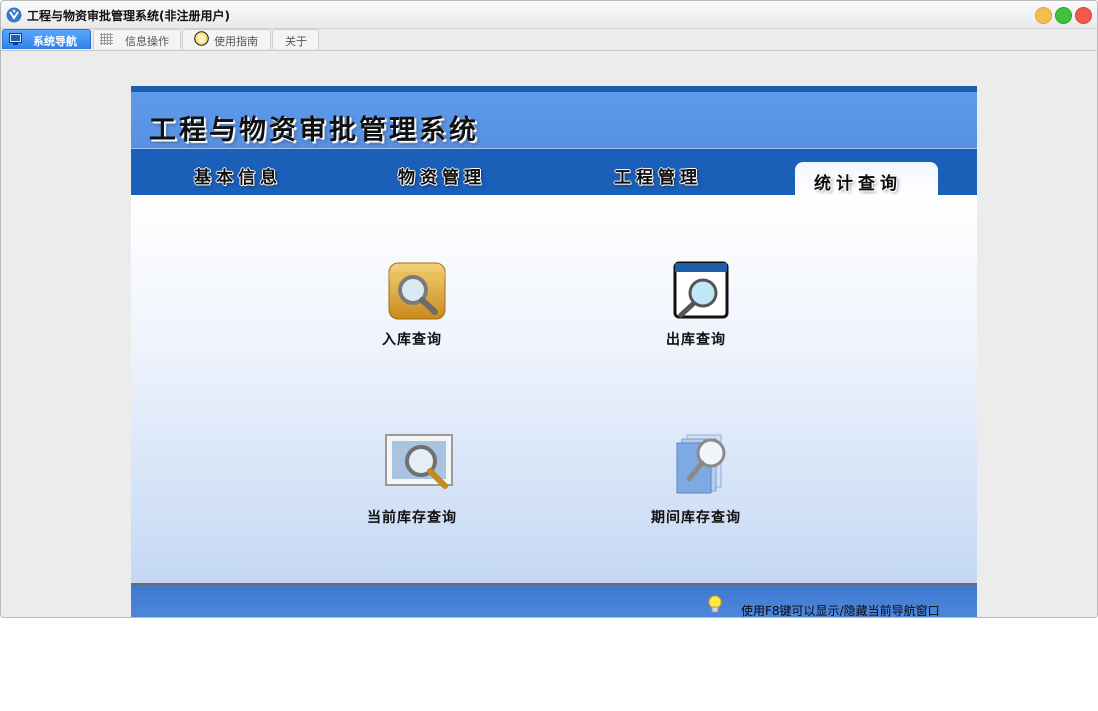 Image resolution: width=1098 pixels, height=711 pixels. Describe the element at coordinates (549, 15) in the screenshot. I see `title-bar: 工程与物资审批管理系统(非注册用户)` at that location.